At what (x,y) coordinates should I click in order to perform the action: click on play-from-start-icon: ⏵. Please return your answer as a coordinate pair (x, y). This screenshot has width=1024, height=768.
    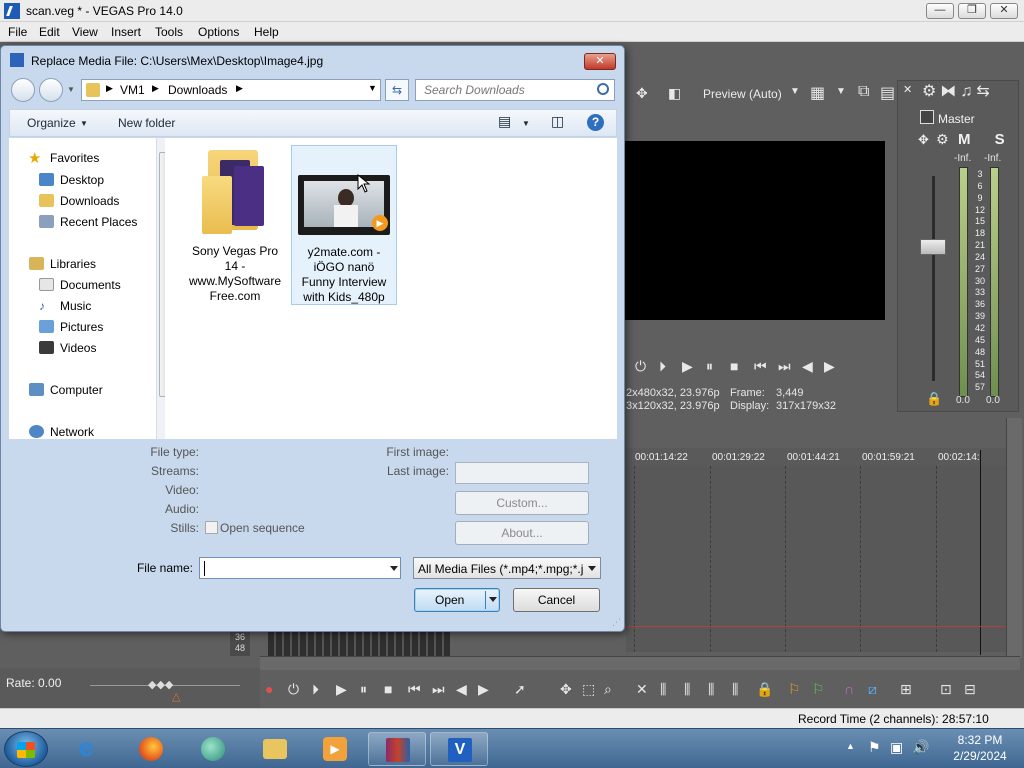
    Looking at the image, I should click on (662, 366).